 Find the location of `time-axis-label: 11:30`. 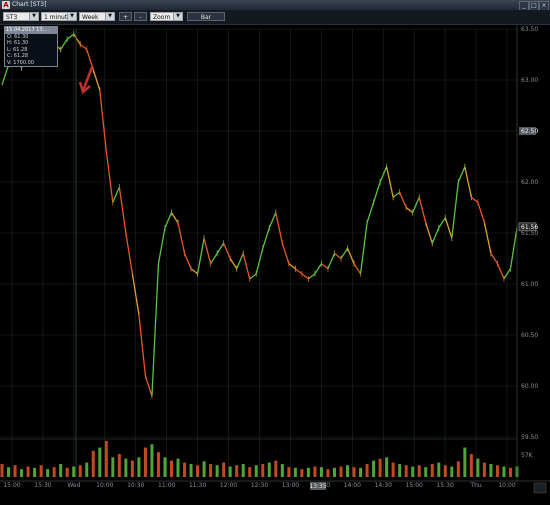

time-axis-label: 11:30 is located at coordinates (197, 485).